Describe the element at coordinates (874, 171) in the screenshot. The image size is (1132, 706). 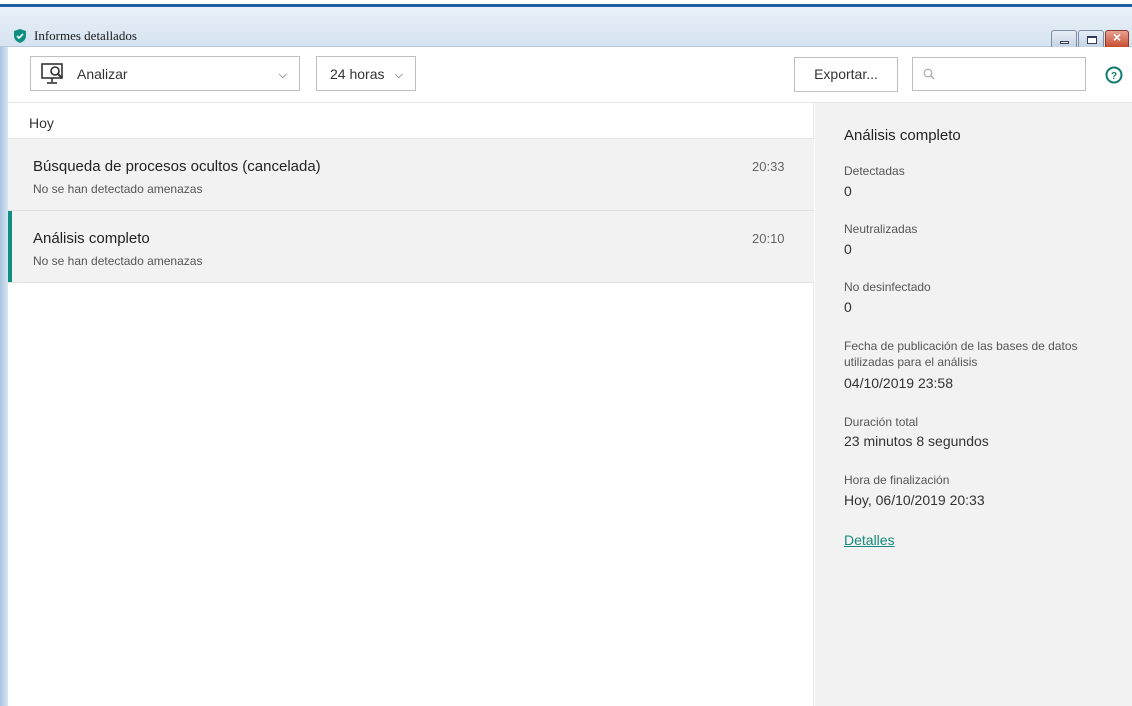
I see `detected-label: Detectadas` at that location.